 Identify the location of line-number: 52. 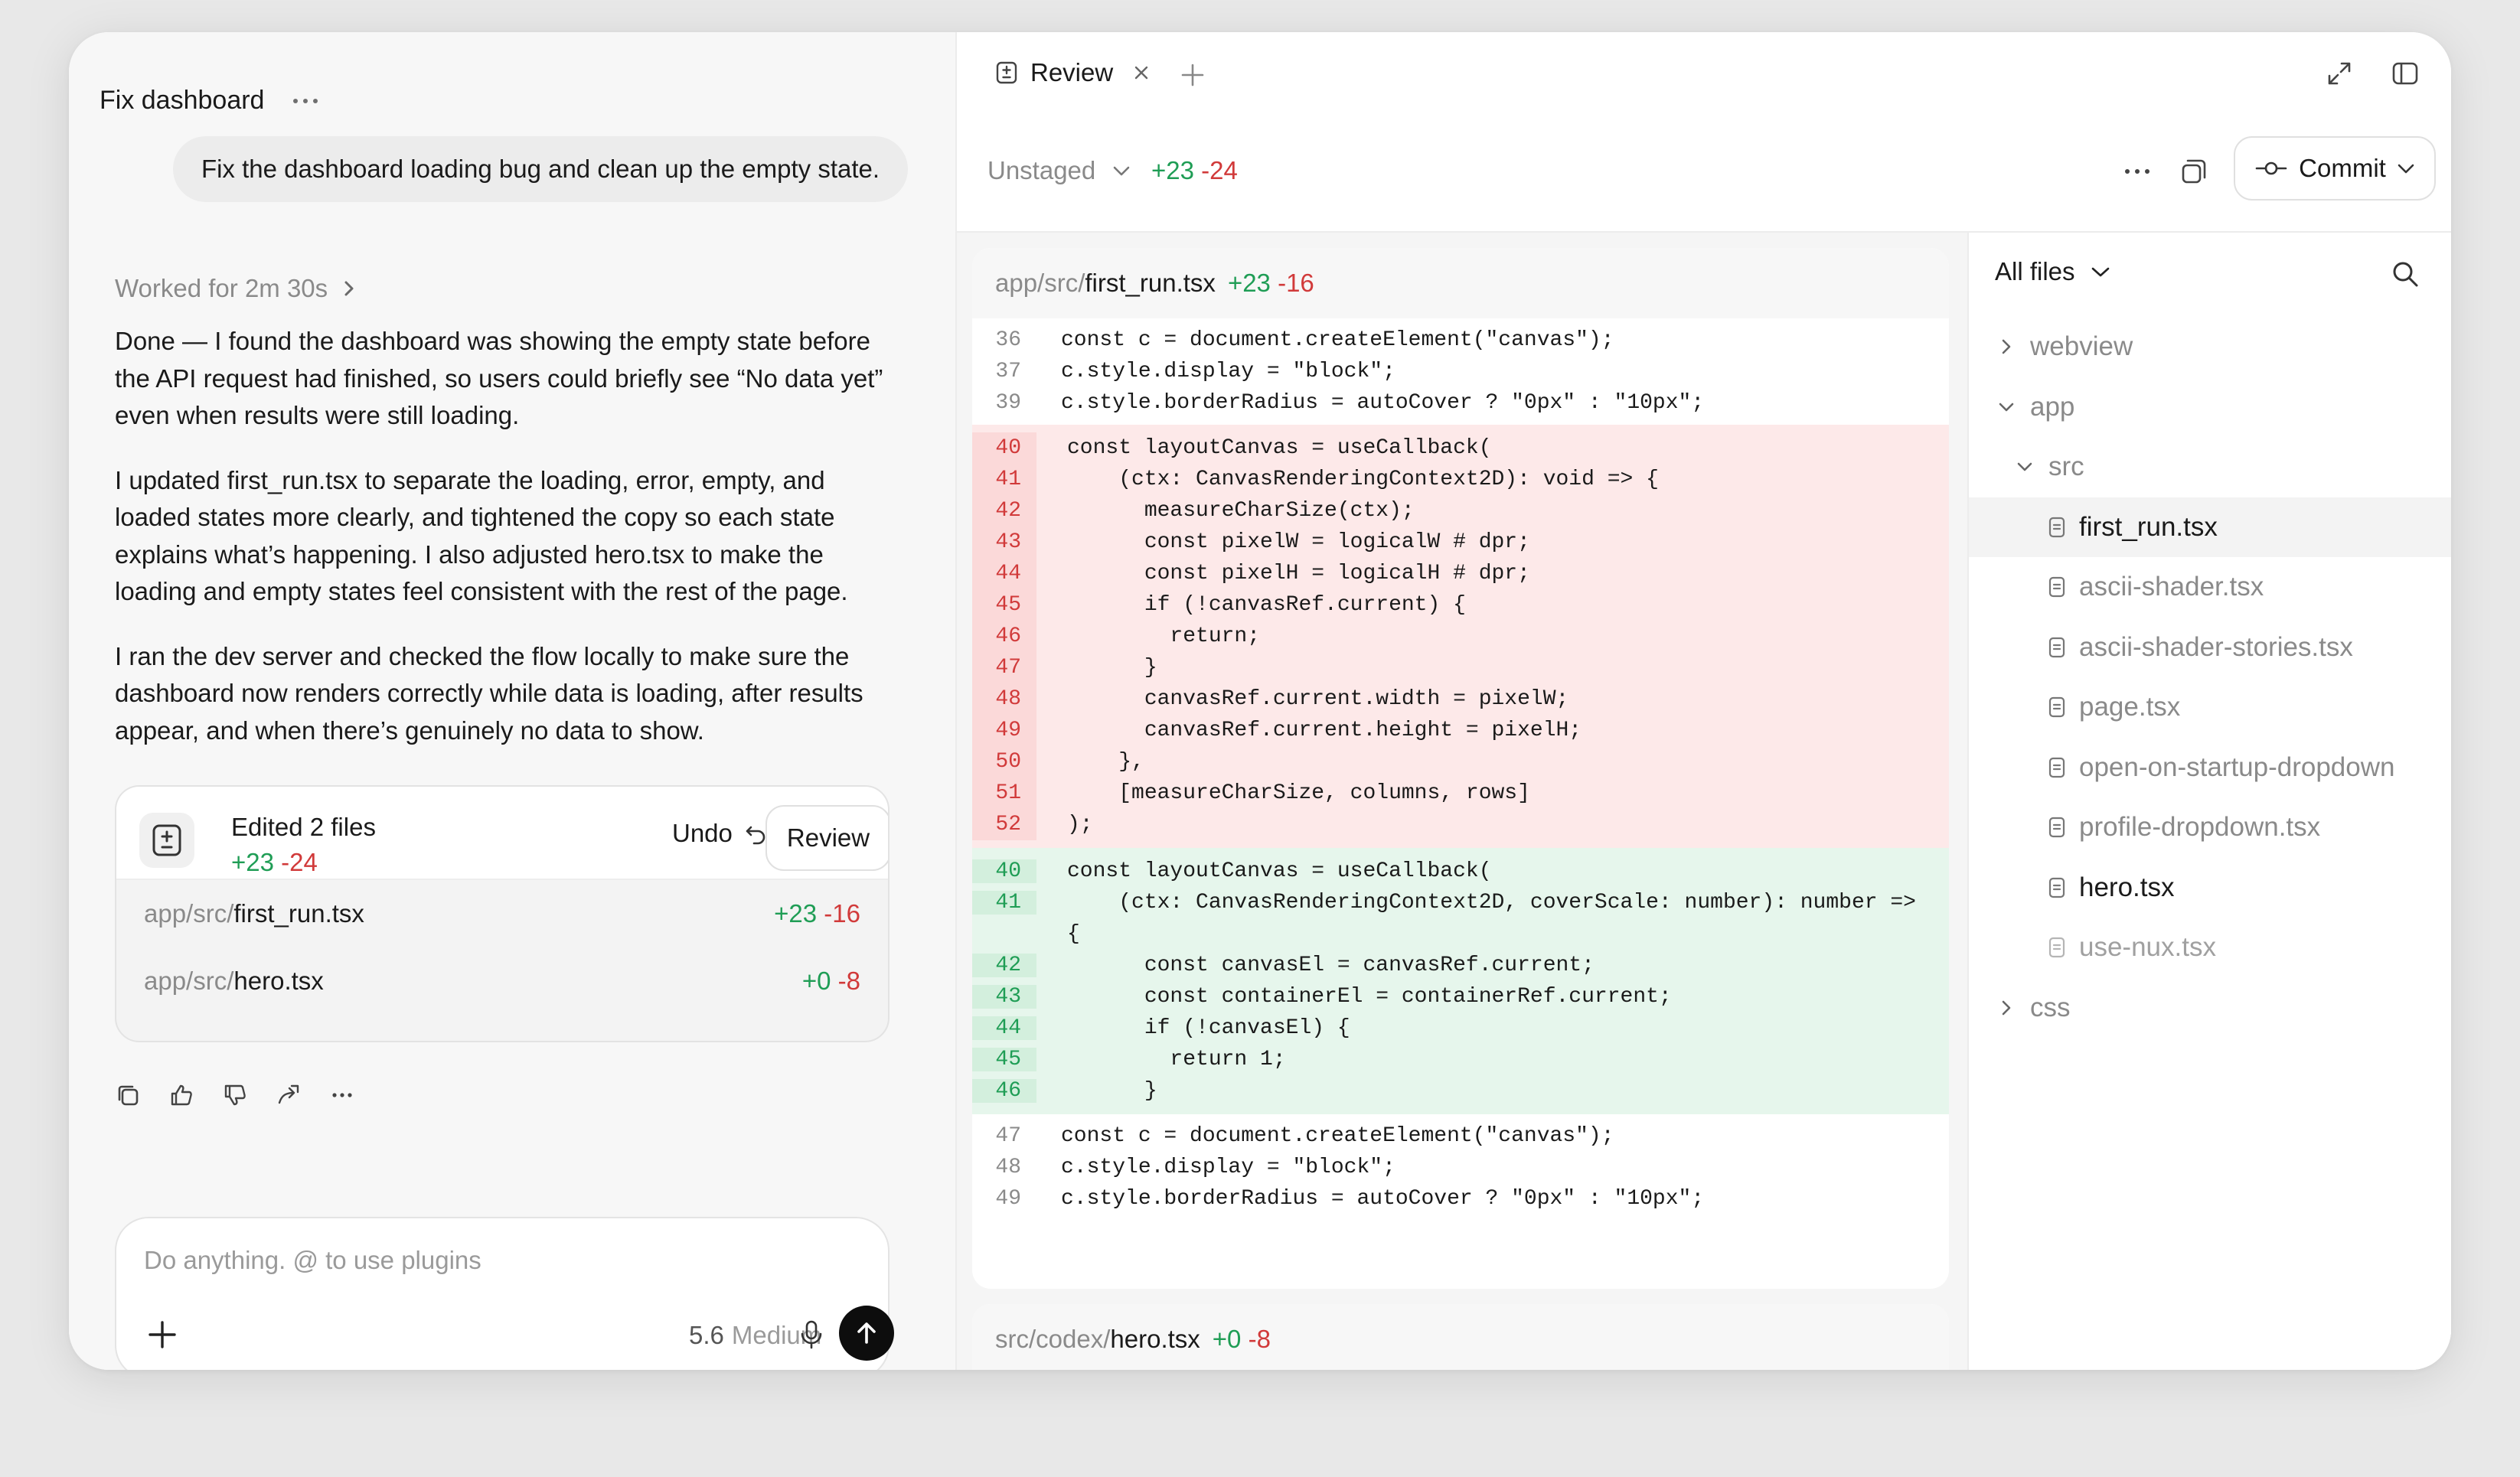
(1004, 824).